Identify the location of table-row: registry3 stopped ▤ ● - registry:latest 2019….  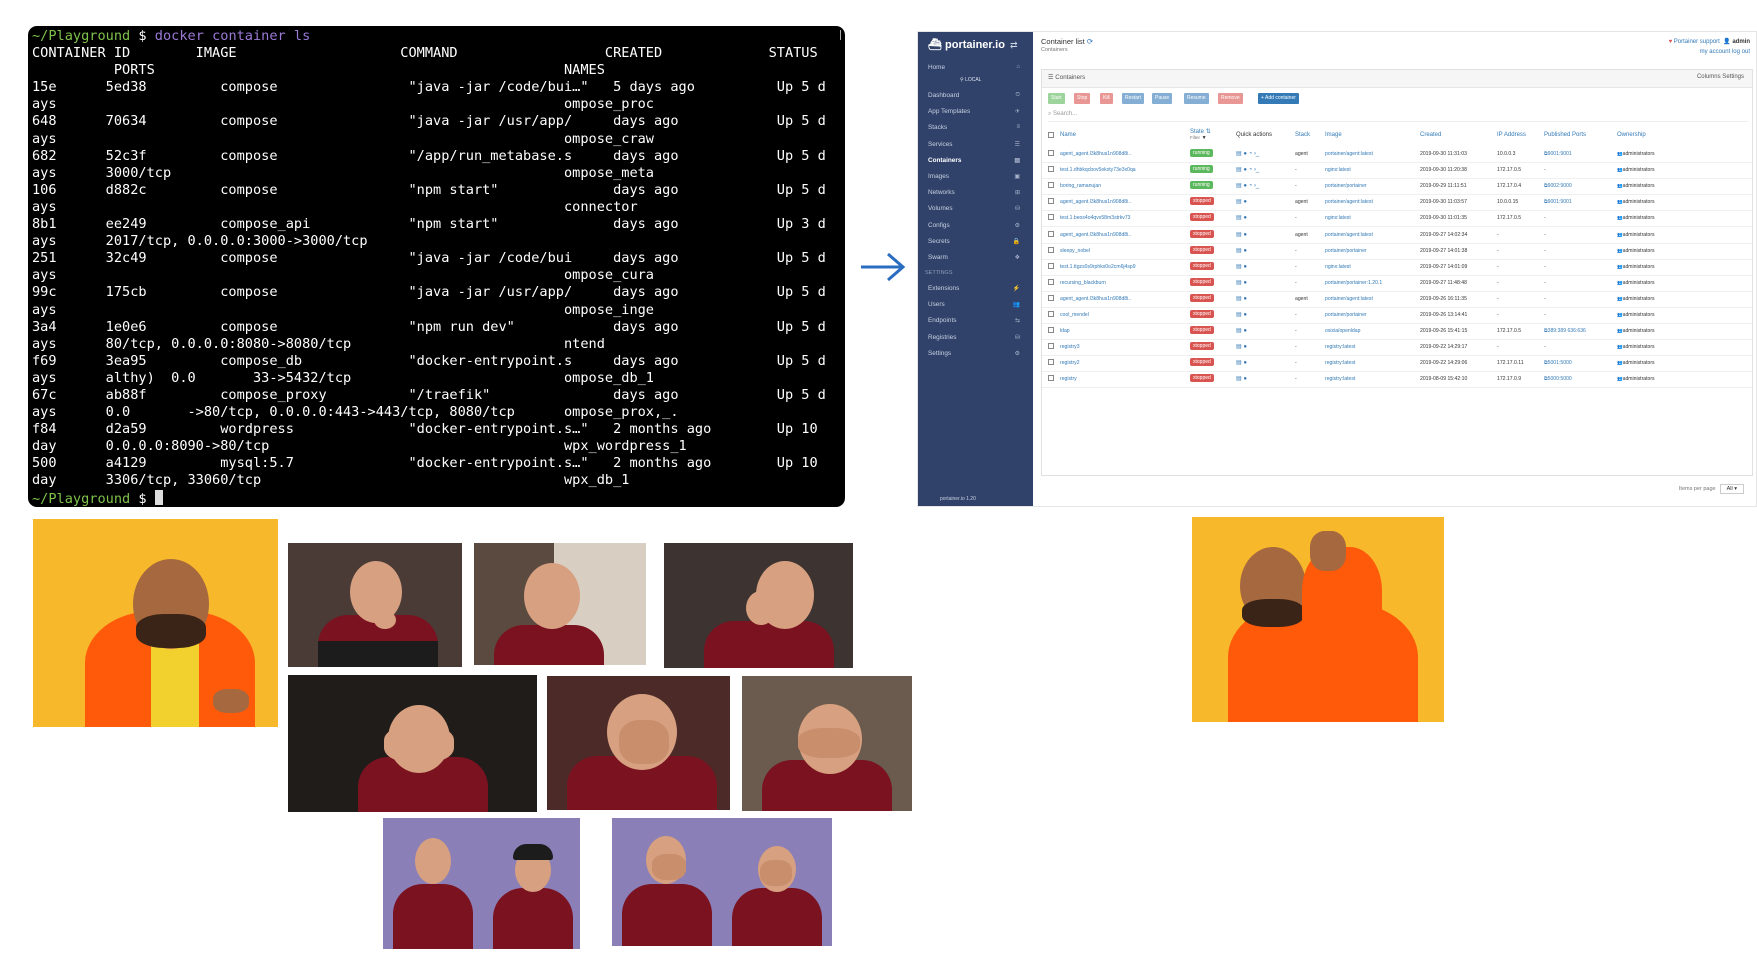
(1397, 348).